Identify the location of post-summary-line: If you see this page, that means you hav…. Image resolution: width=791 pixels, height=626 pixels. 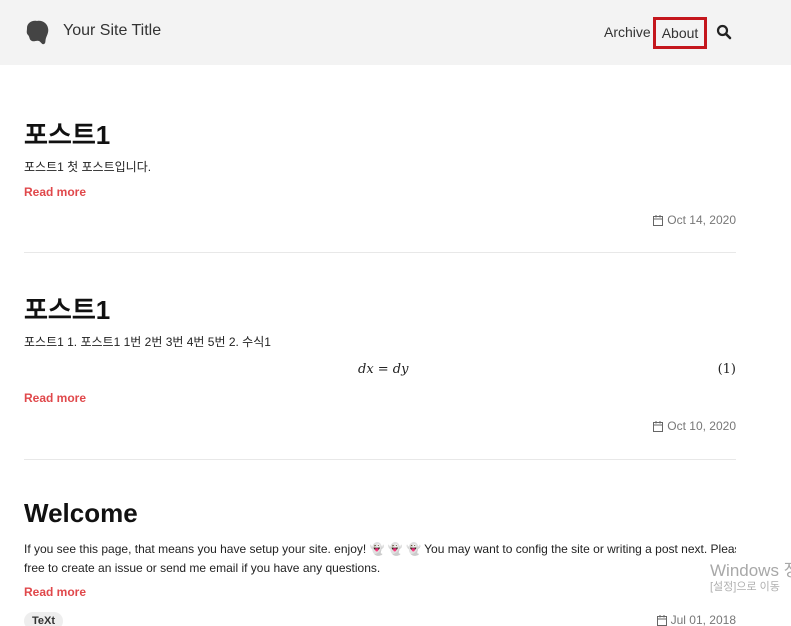
(380, 549).